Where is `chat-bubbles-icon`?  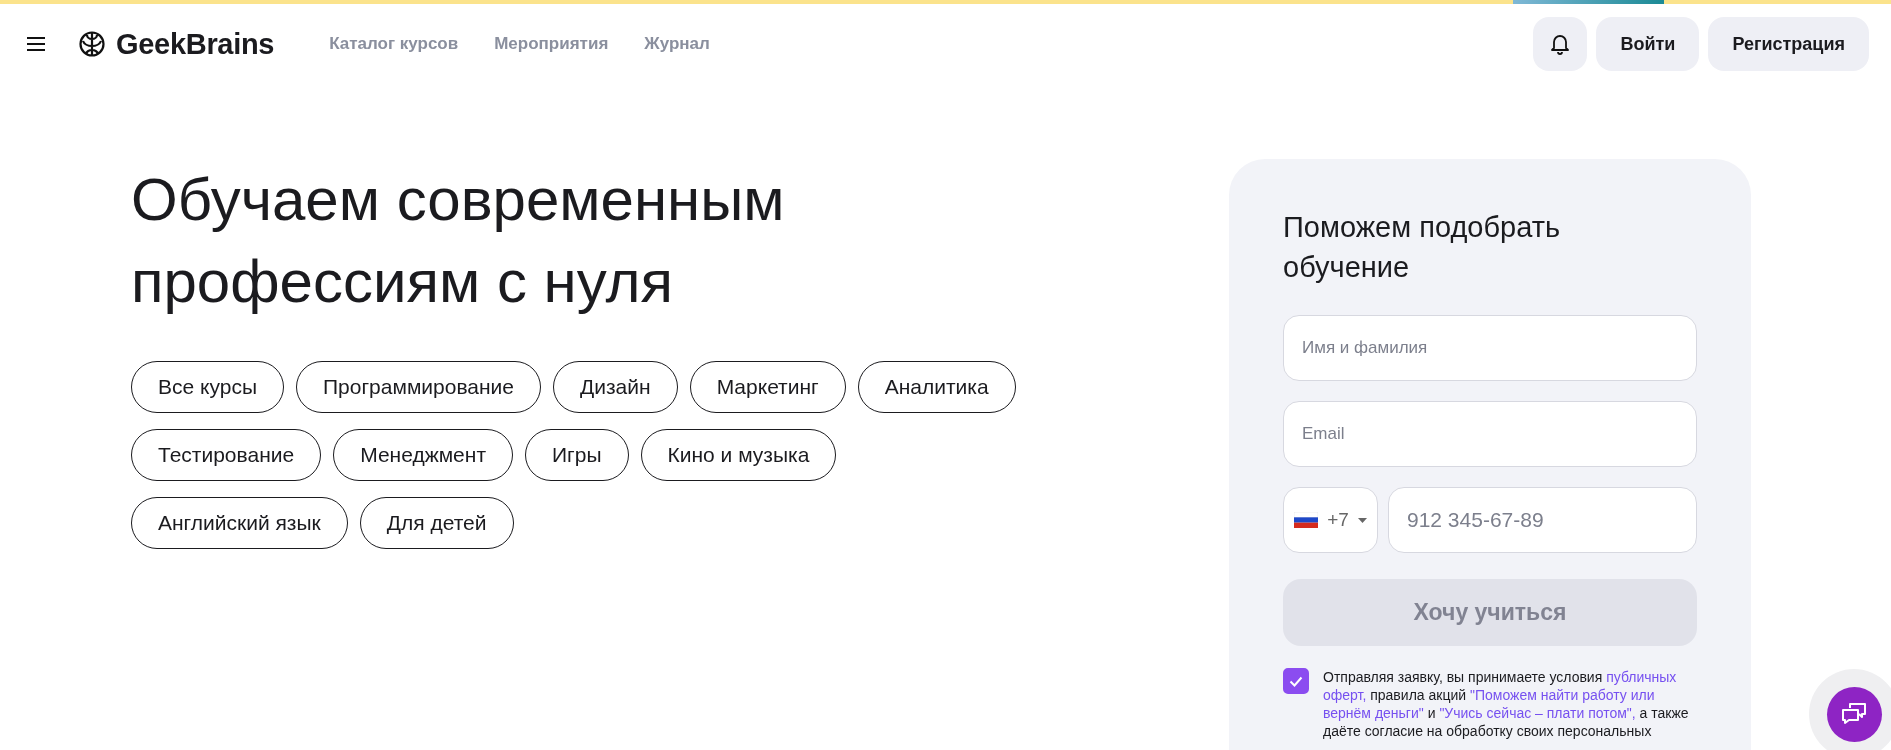
chat-bubbles-icon is located at coordinates (1854, 714).